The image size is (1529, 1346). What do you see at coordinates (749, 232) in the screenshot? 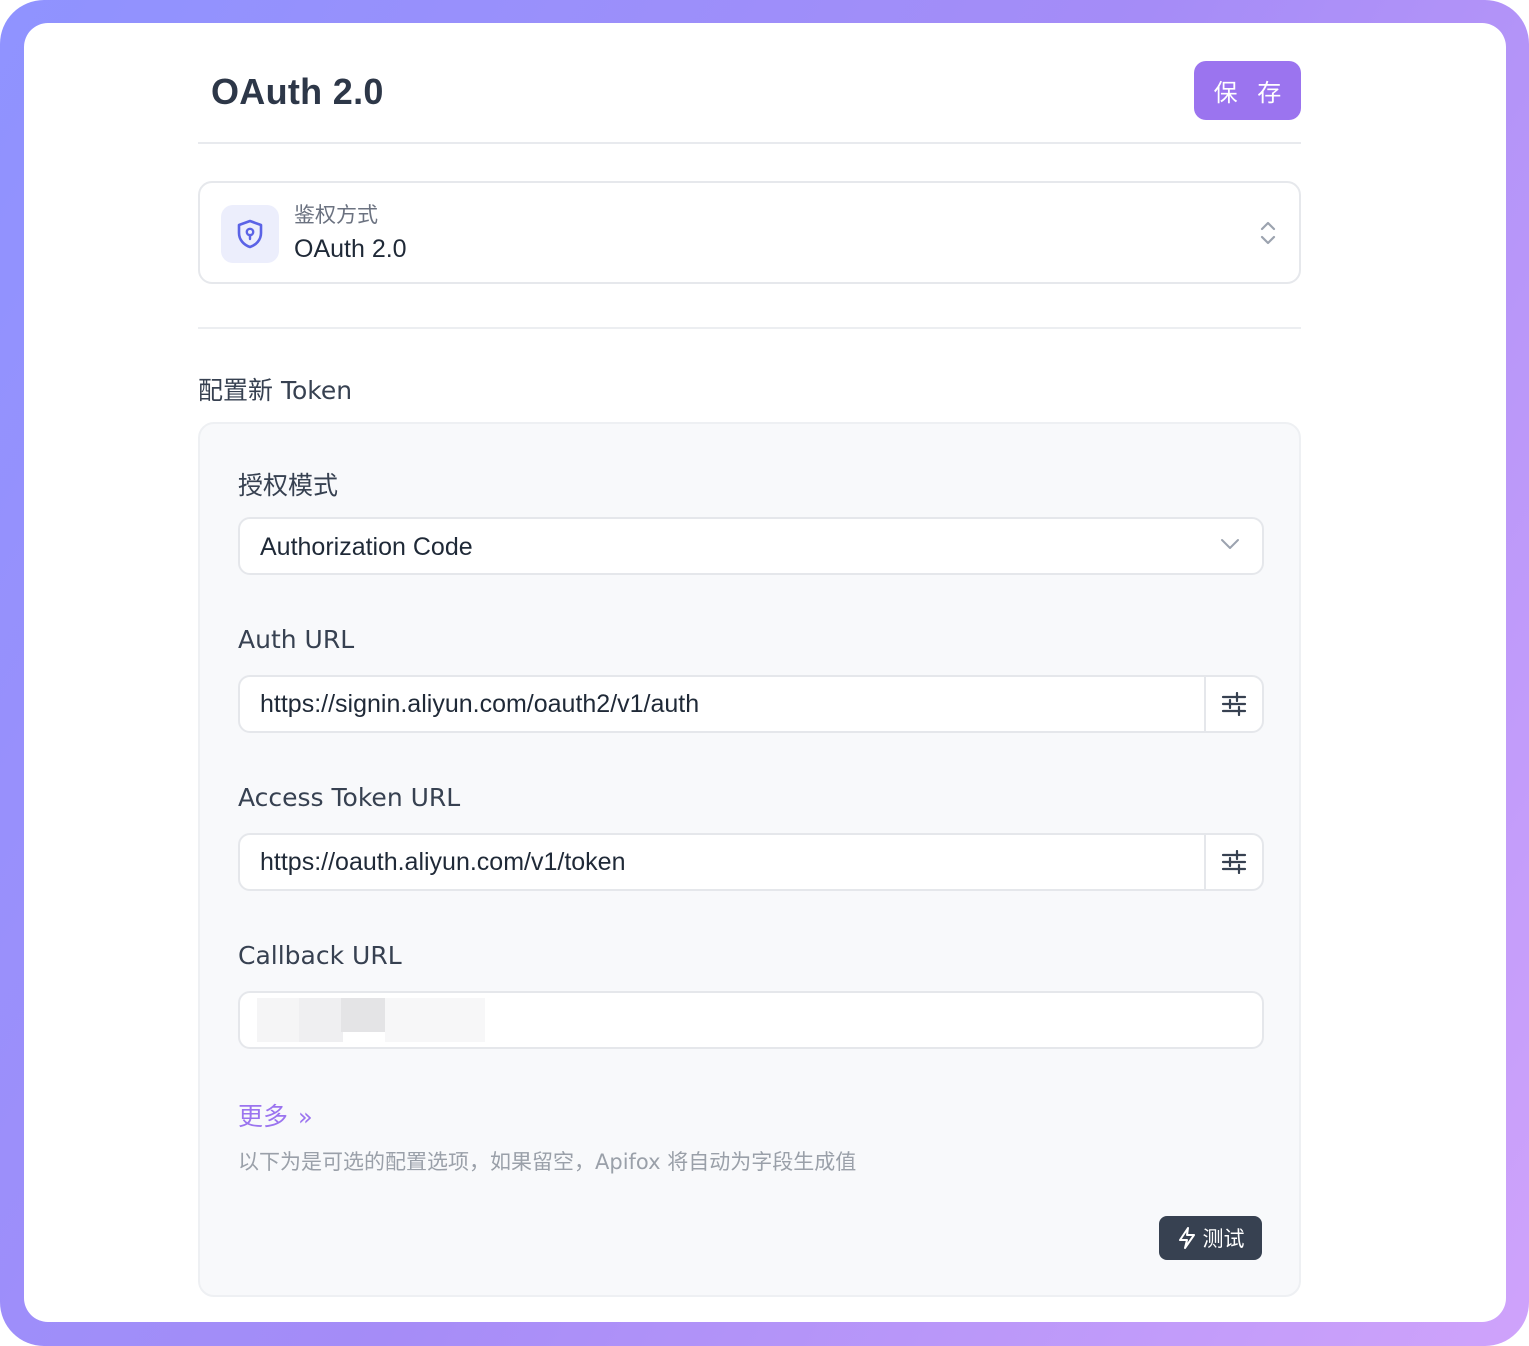
I see `auth-method-select: 鉴权方式 OAuth 2.0` at bounding box center [749, 232].